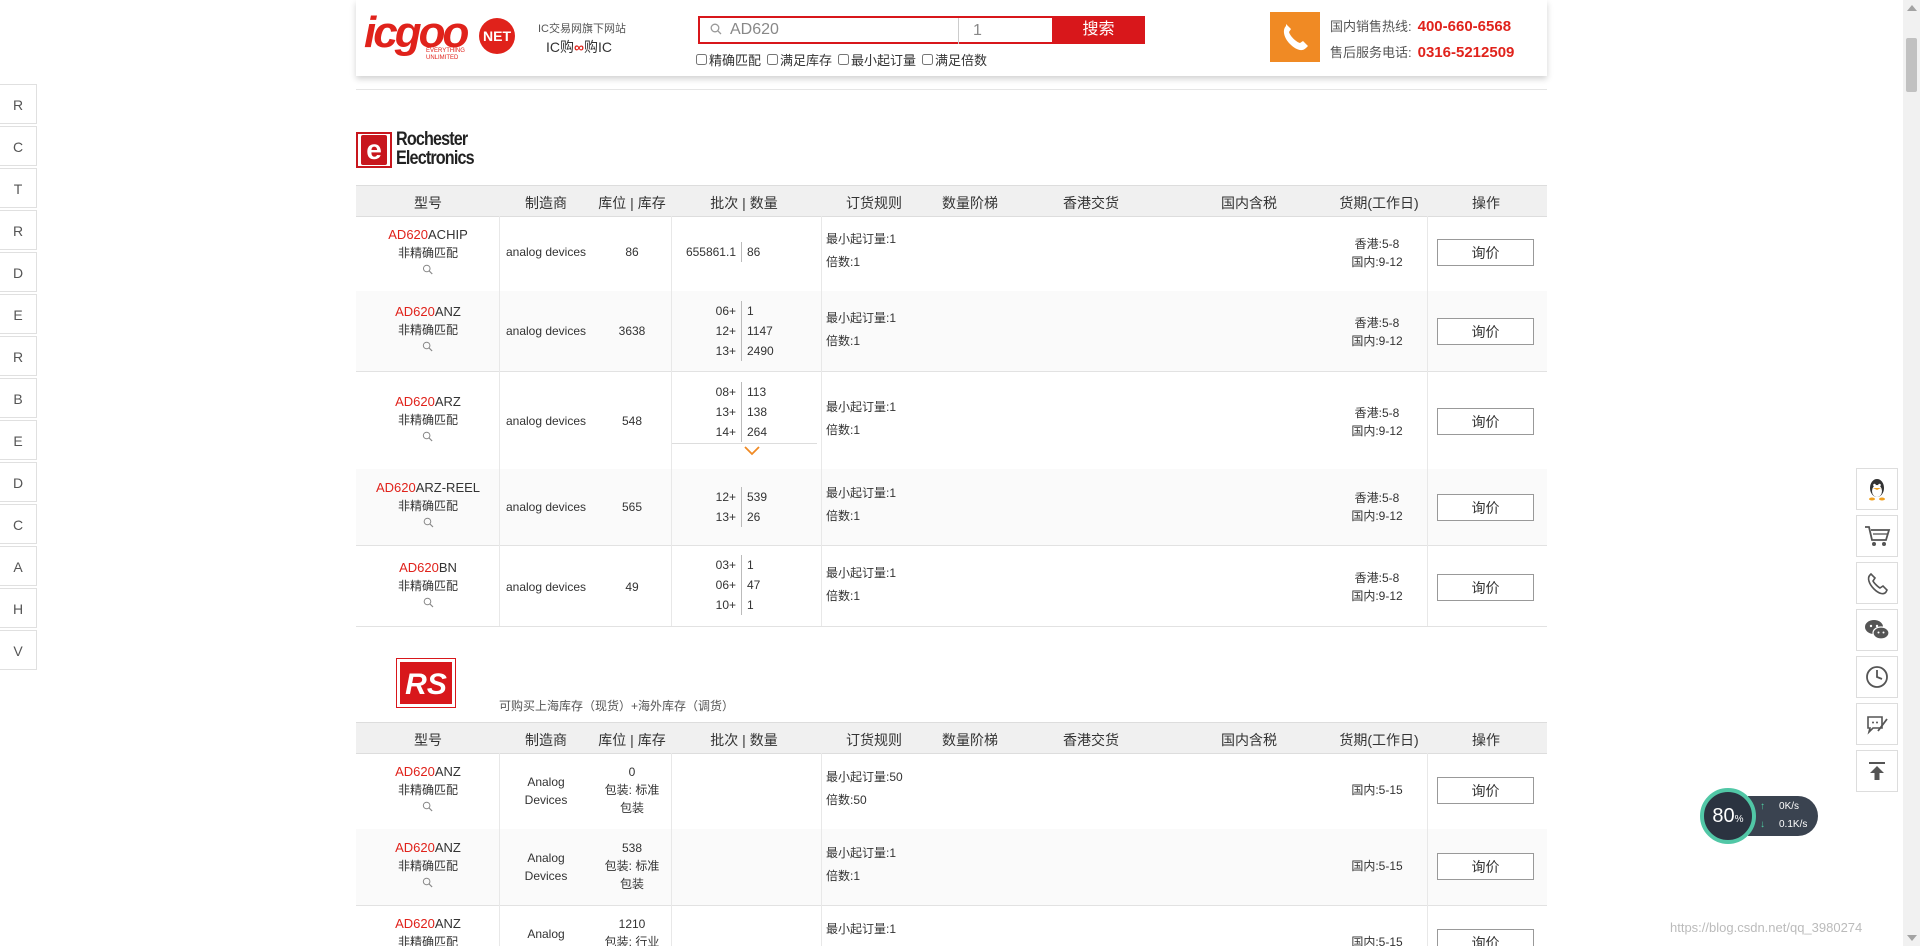  What do you see at coordinates (874, 203) in the screenshot?
I see `col-order-rule: 订货规则` at bounding box center [874, 203].